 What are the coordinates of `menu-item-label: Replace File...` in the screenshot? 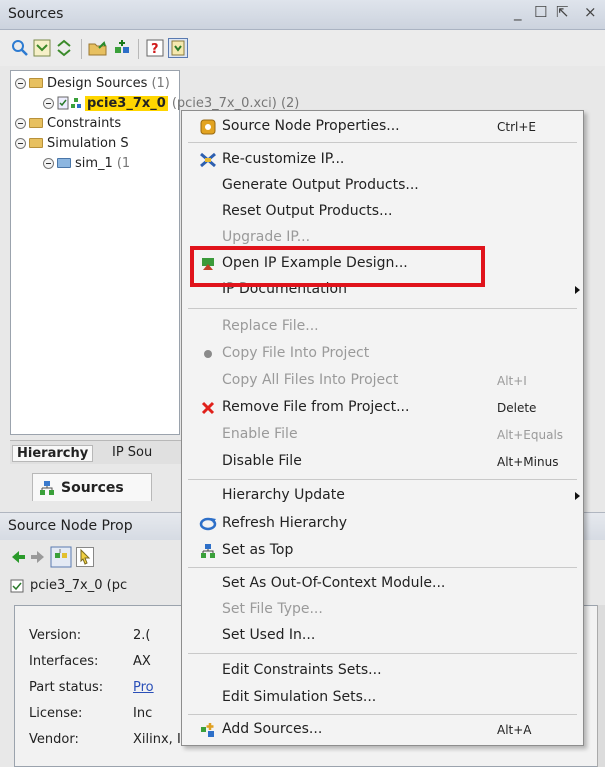 It's located at (270, 326).